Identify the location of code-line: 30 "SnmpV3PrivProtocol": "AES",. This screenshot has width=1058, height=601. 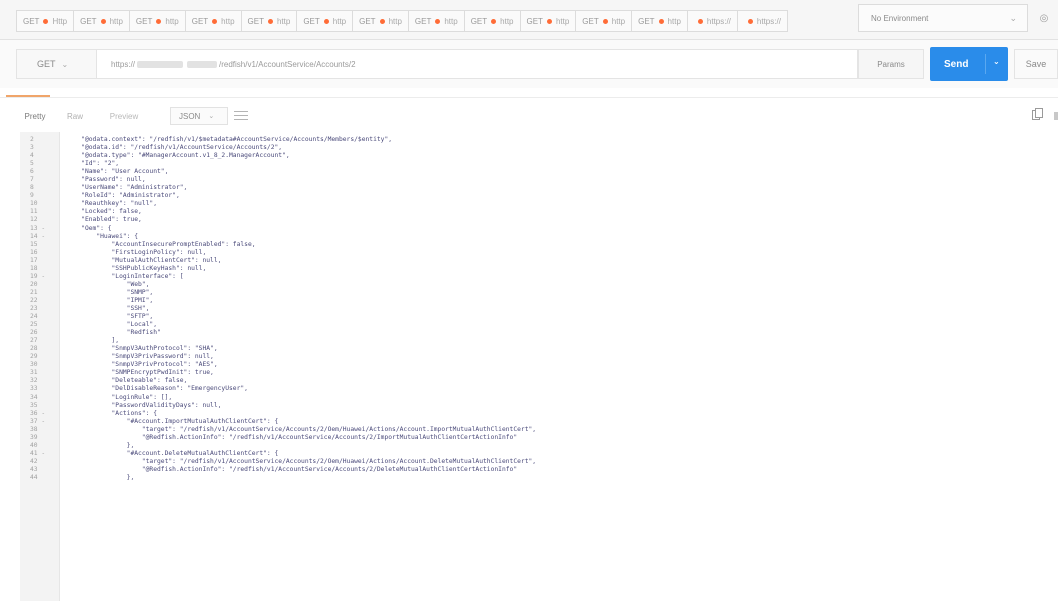
(535, 365).